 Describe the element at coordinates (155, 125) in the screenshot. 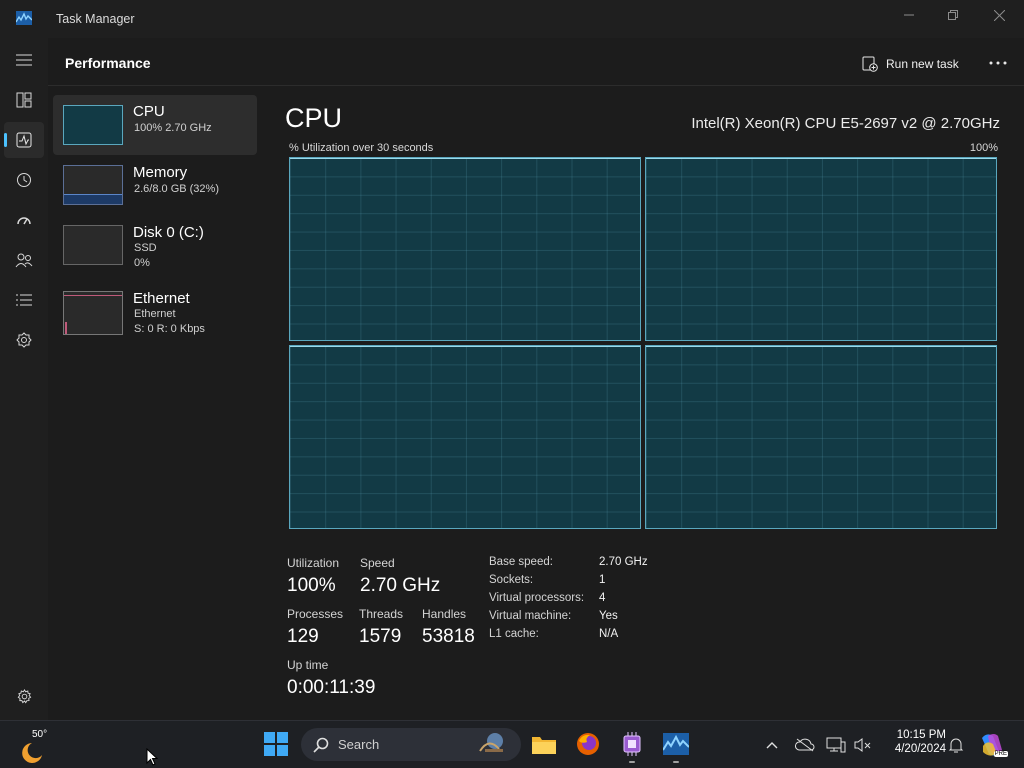

I see `resource-cpu: CPU 100% 2.70 GHz` at that location.